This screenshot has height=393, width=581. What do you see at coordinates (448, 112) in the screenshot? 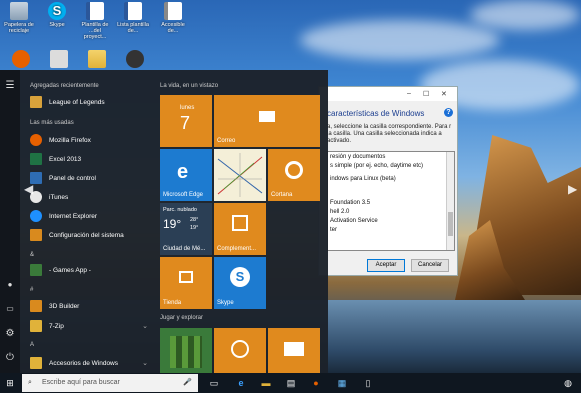
I see `help-icon: ?` at bounding box center [448, 112].